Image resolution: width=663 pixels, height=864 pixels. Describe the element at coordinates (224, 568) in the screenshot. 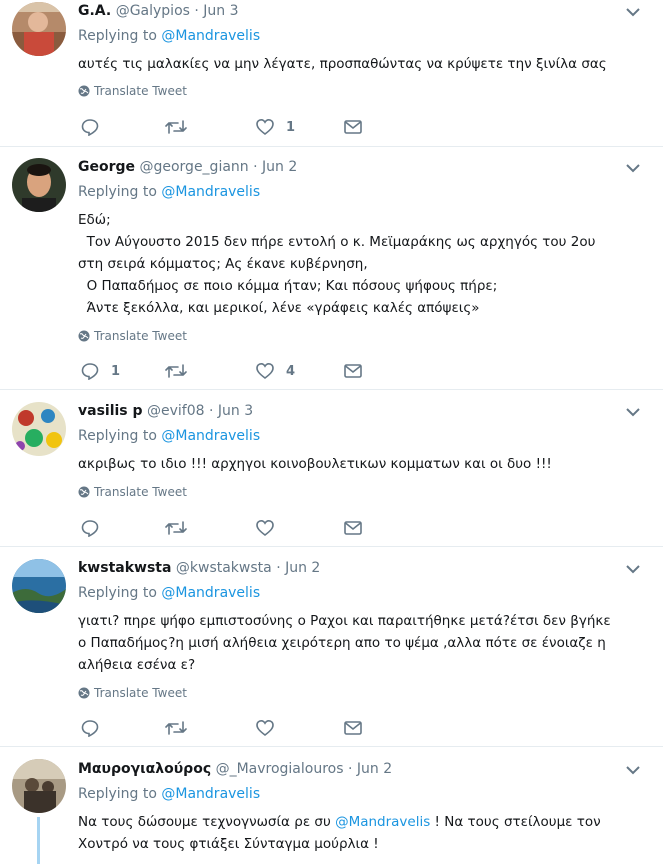

I see `user-handle: @kwstakwsta` at that location.